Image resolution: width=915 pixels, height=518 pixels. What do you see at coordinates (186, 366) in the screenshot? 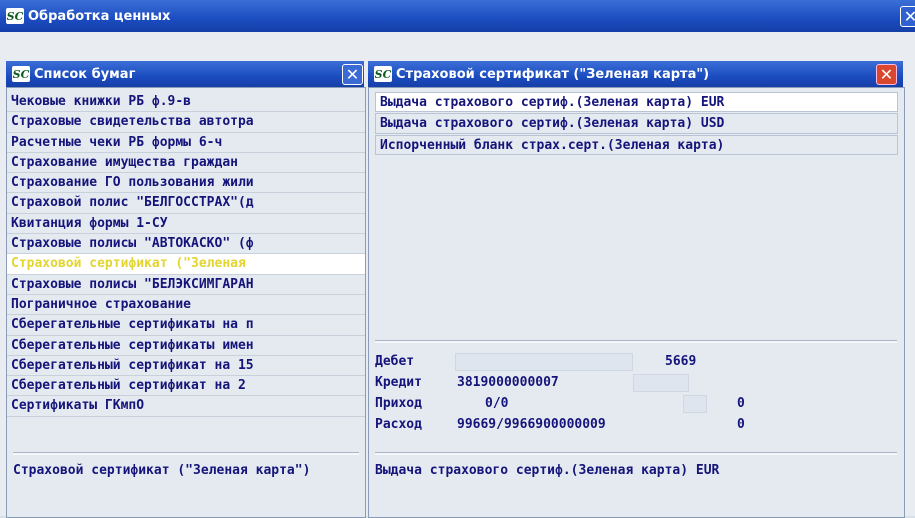
I see `list-item: Сберегательный сертификат на 15` at bounding box center [186, 366].